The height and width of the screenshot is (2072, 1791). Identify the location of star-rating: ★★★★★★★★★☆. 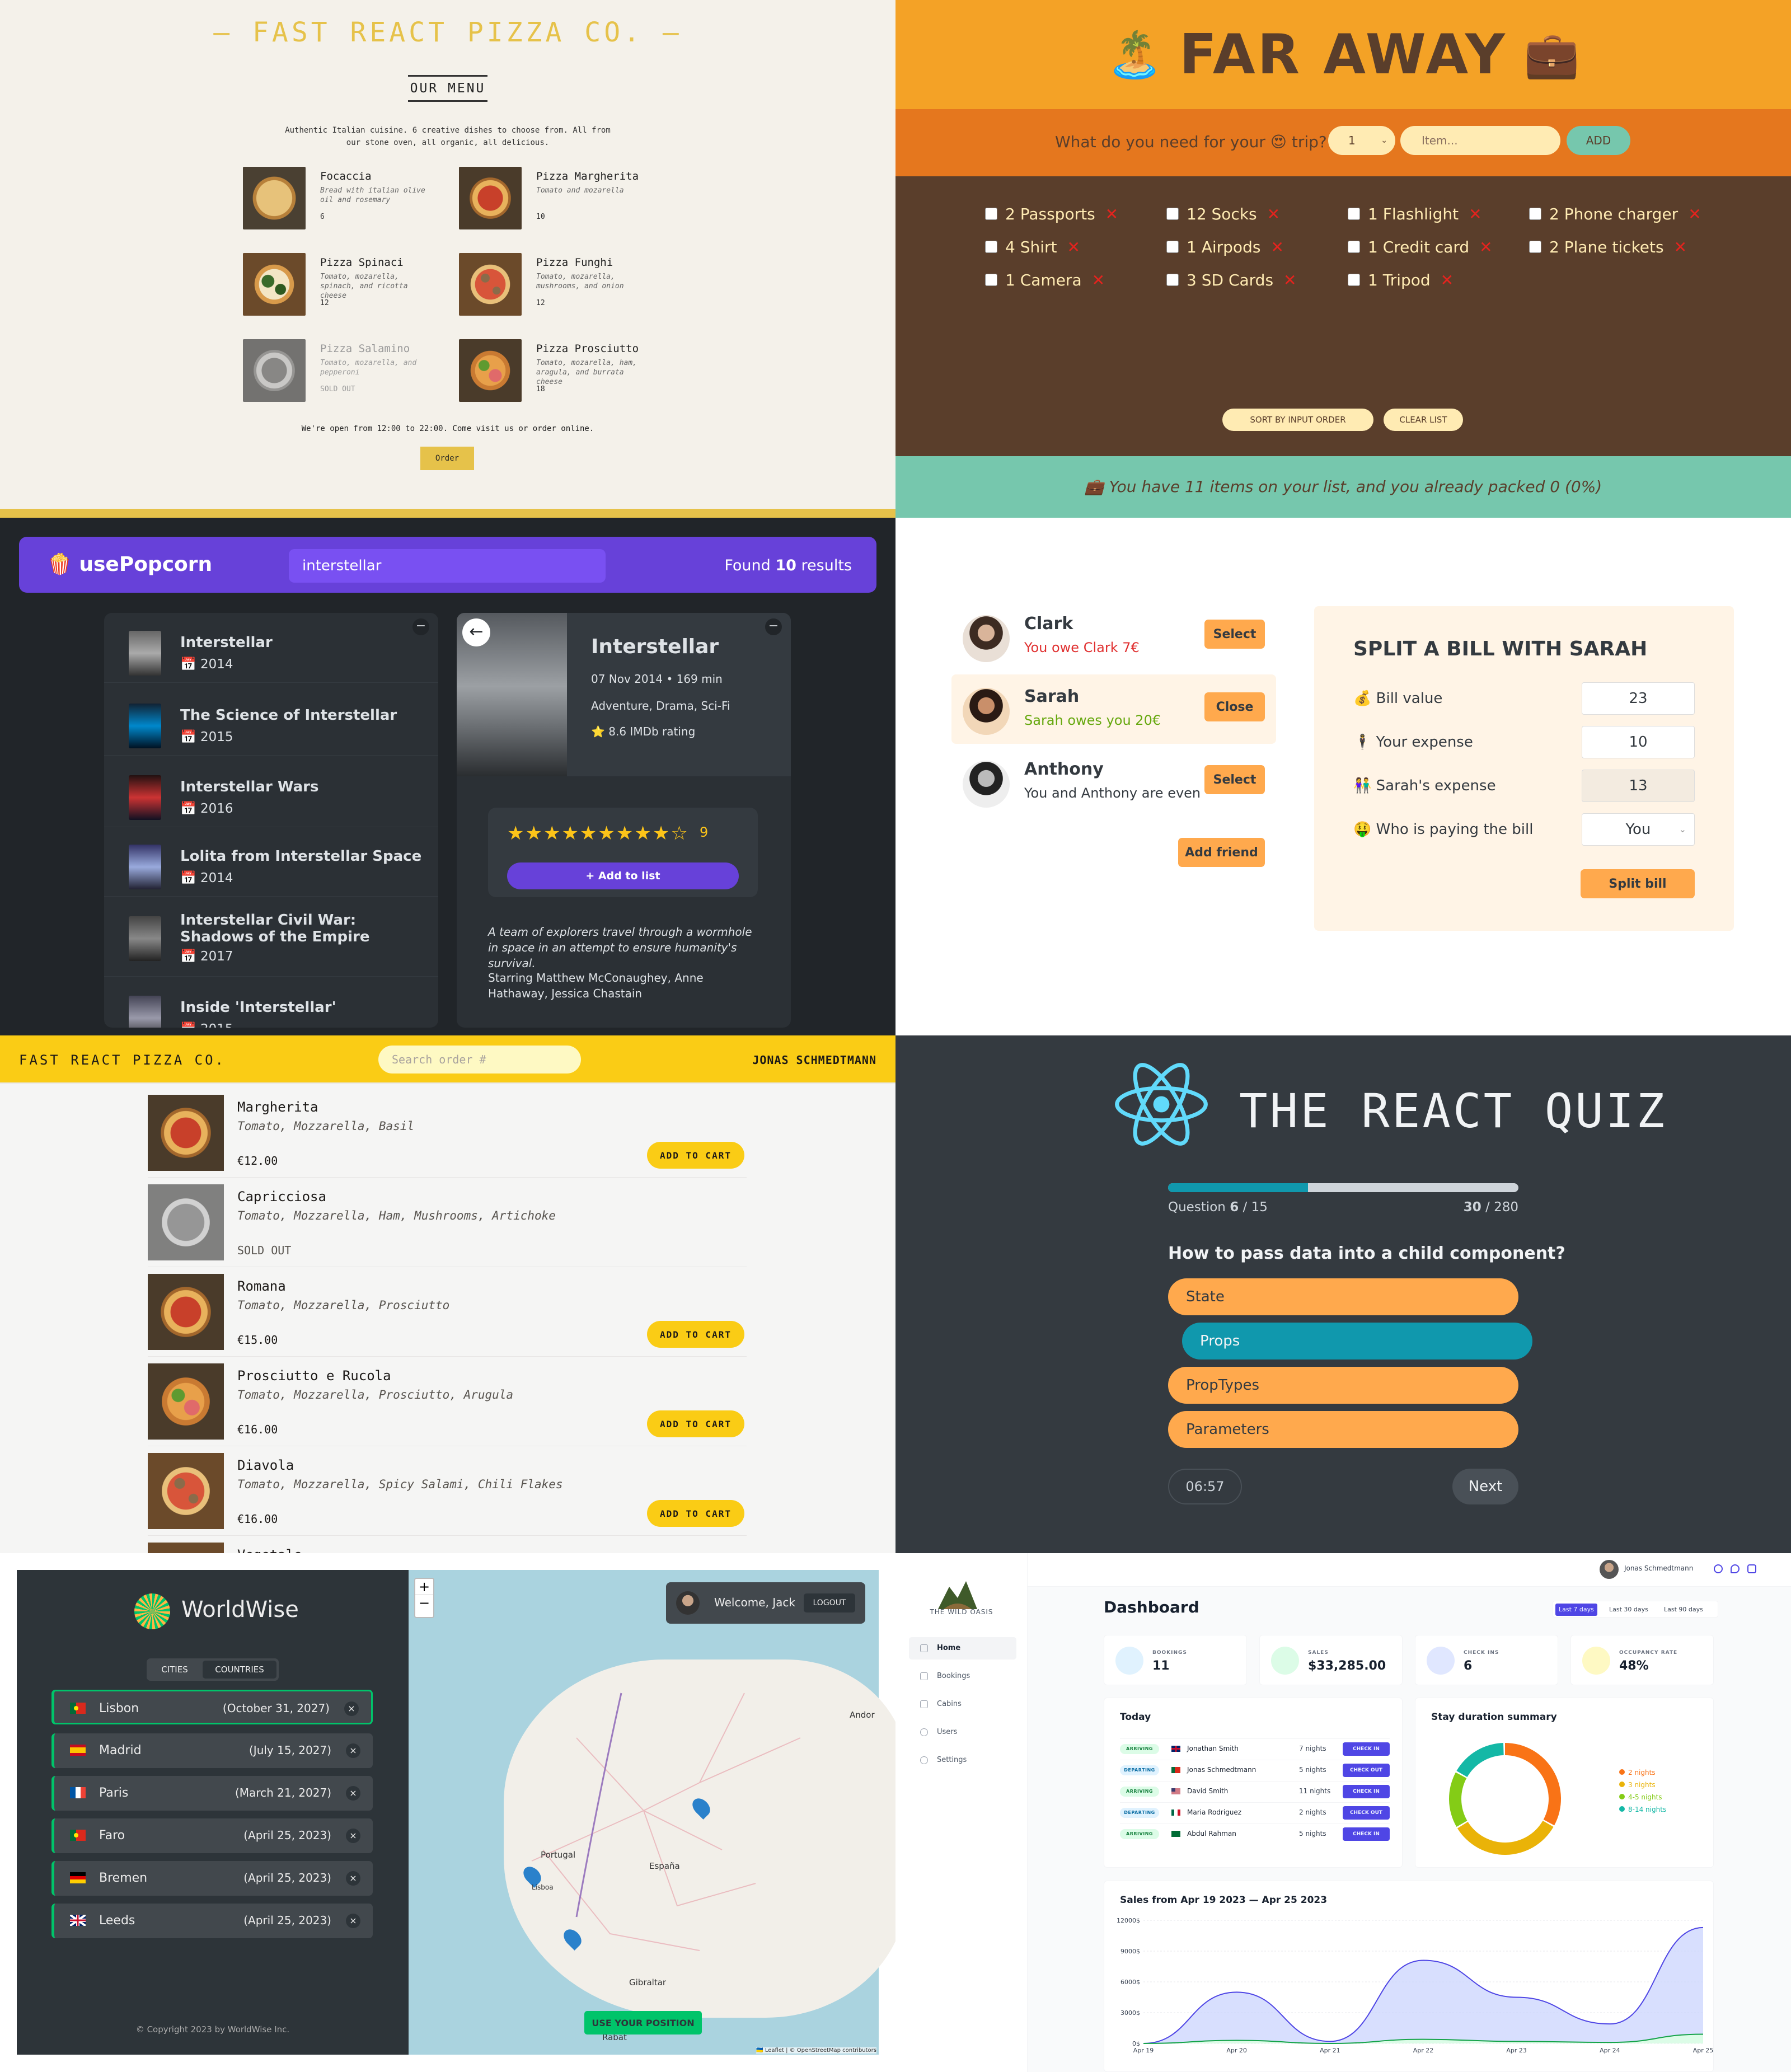
(598, 833).